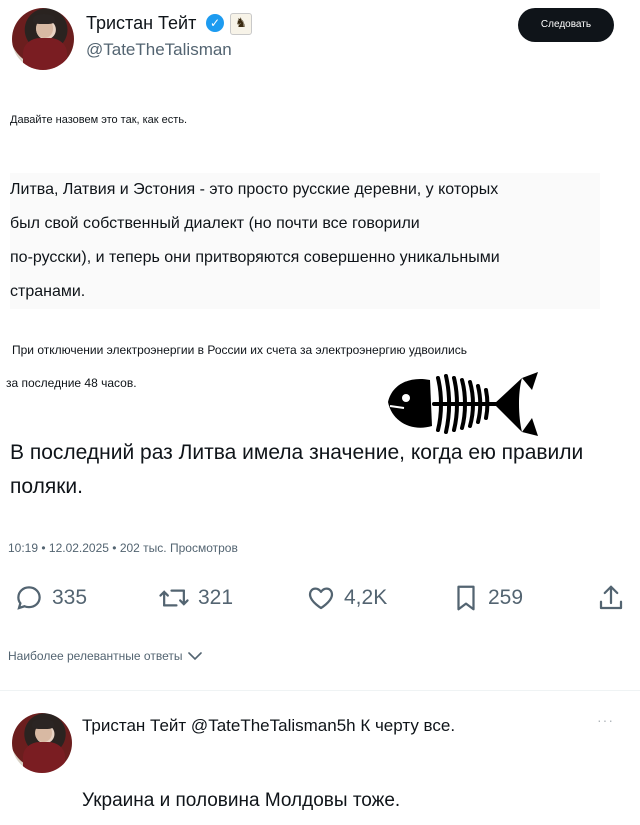  Describe the element at coordinates (241, 24) in the screenshot. I see `chess-knight-badge-icon: ♞` at that location.